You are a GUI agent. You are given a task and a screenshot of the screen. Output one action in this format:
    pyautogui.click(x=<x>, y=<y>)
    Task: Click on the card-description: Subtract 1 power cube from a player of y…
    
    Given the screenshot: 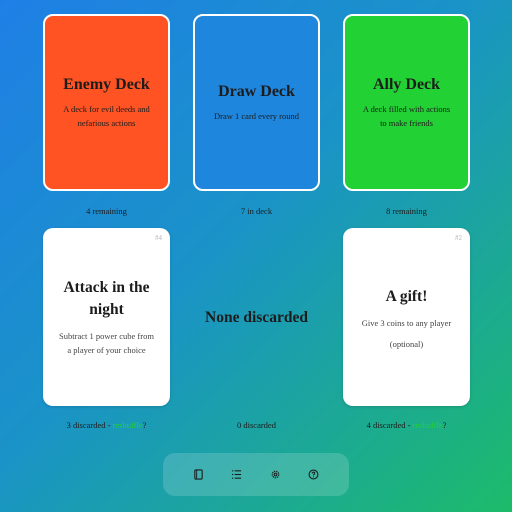 What is the action you would take?
    pyautogui.click(x=106, y=343)
    